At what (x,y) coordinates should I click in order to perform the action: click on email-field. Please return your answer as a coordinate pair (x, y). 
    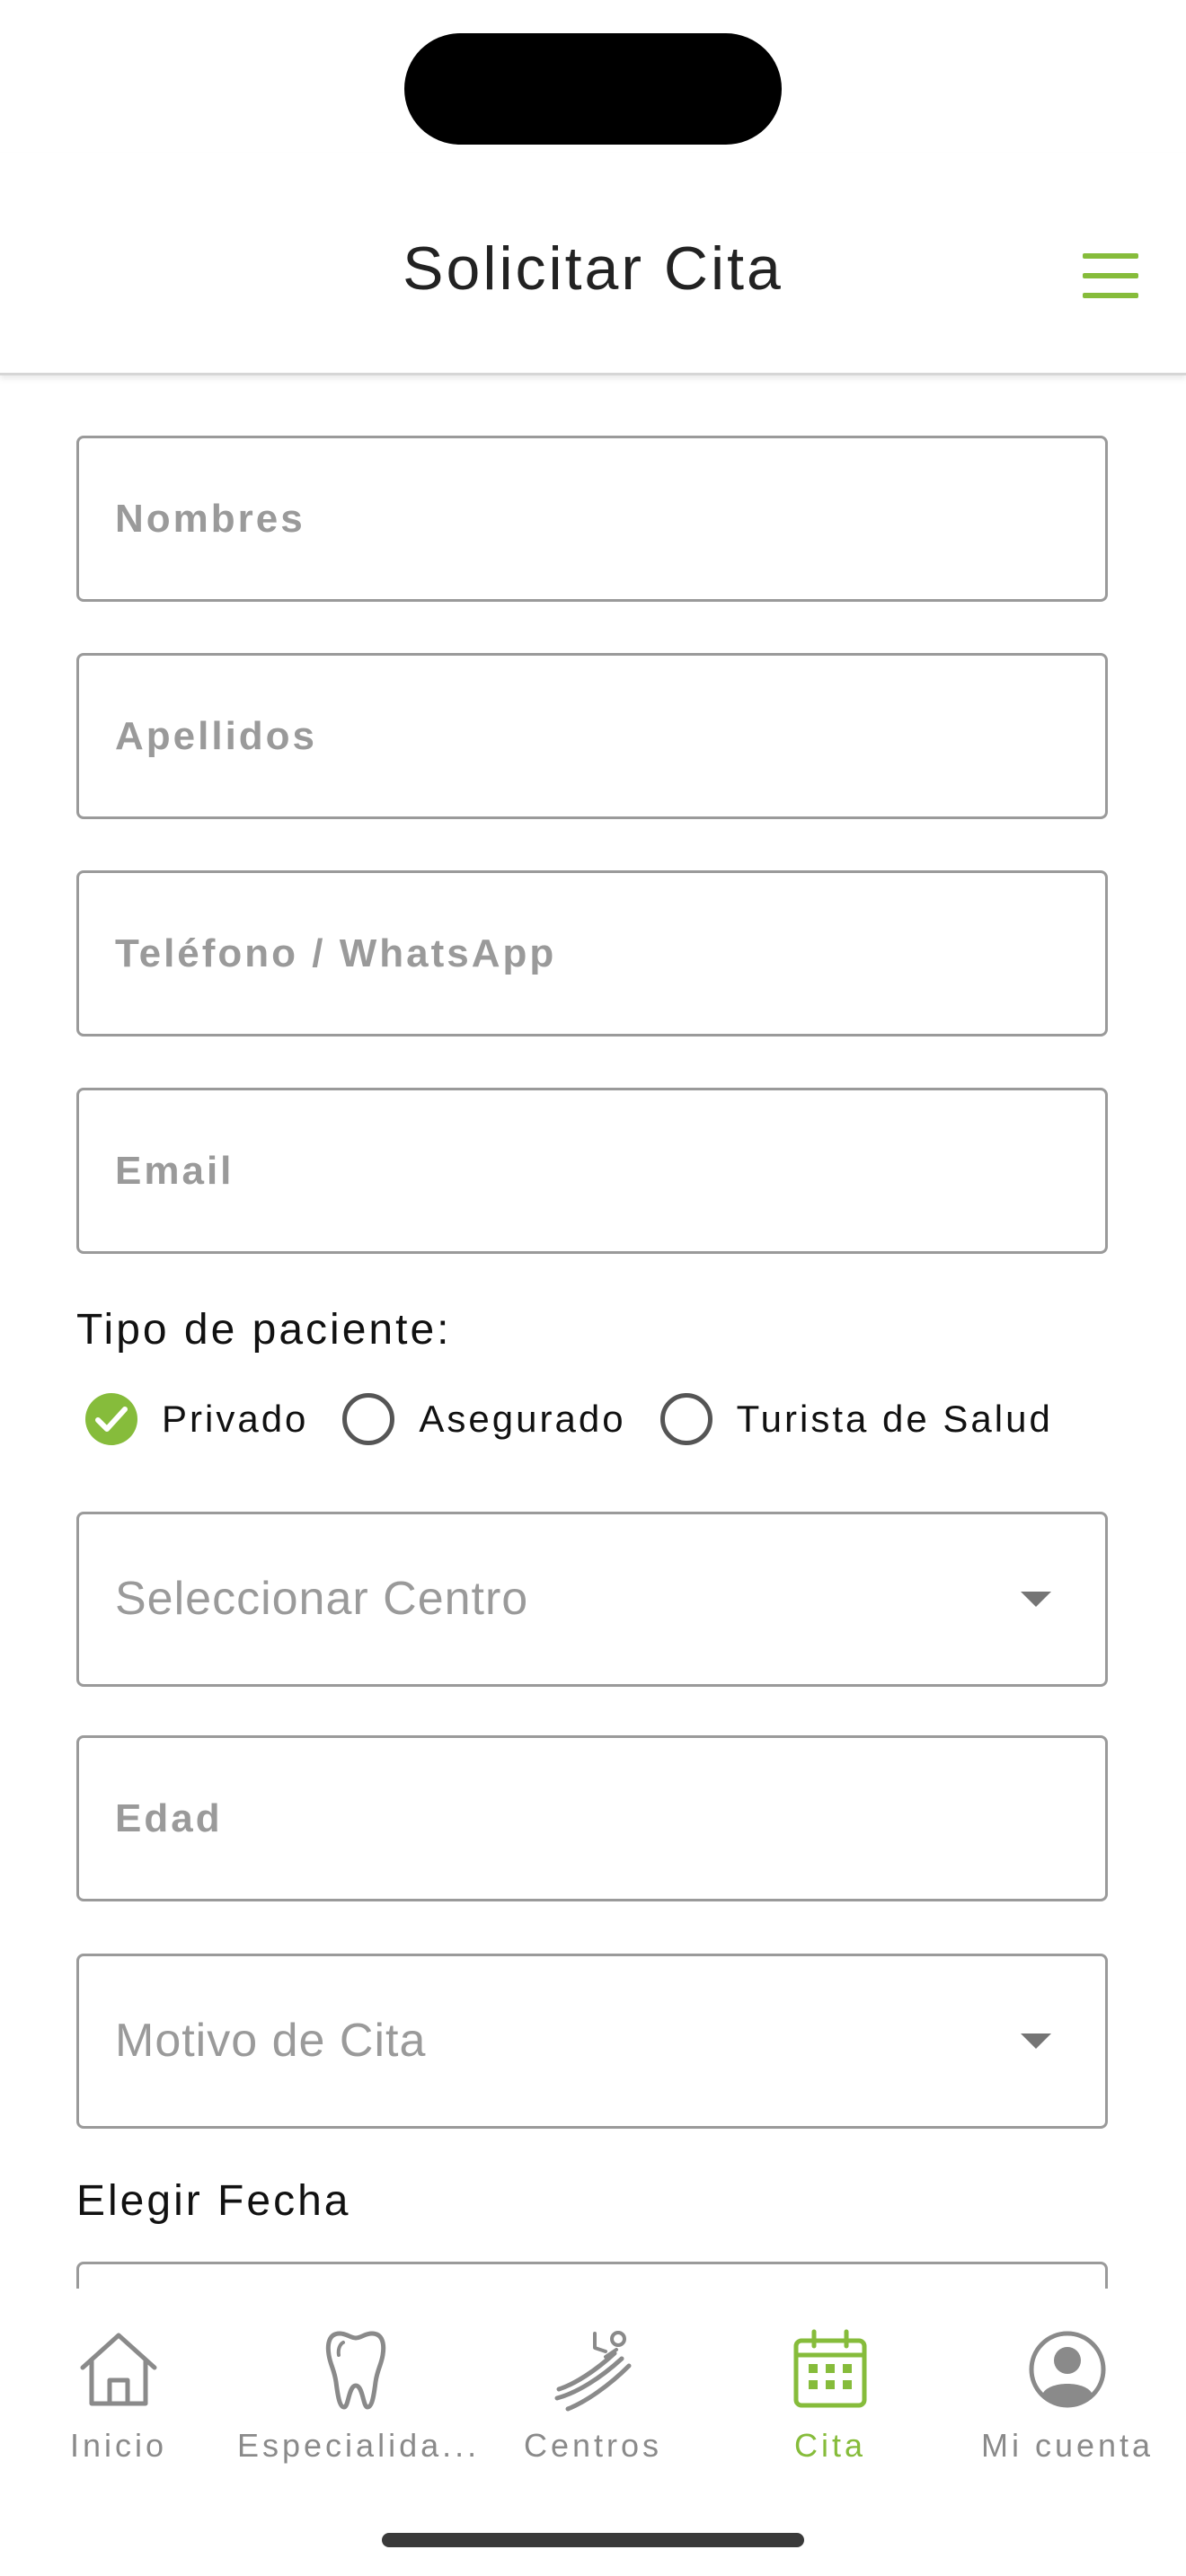
    Looking at the image, I should click on (592, 1171).